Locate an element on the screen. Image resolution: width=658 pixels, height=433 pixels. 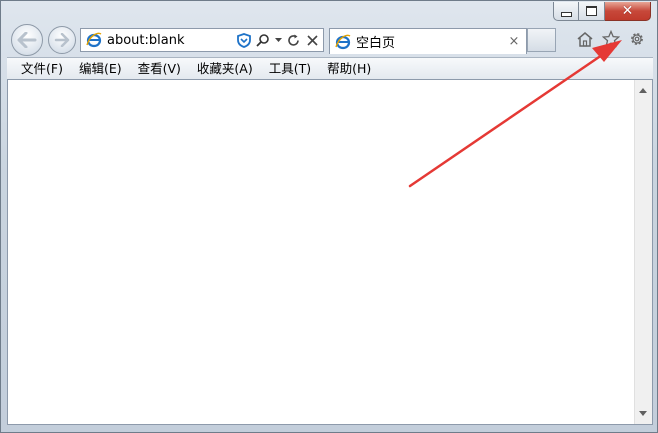
menu-view: 查看(V) is located at coordinates (159, 69).